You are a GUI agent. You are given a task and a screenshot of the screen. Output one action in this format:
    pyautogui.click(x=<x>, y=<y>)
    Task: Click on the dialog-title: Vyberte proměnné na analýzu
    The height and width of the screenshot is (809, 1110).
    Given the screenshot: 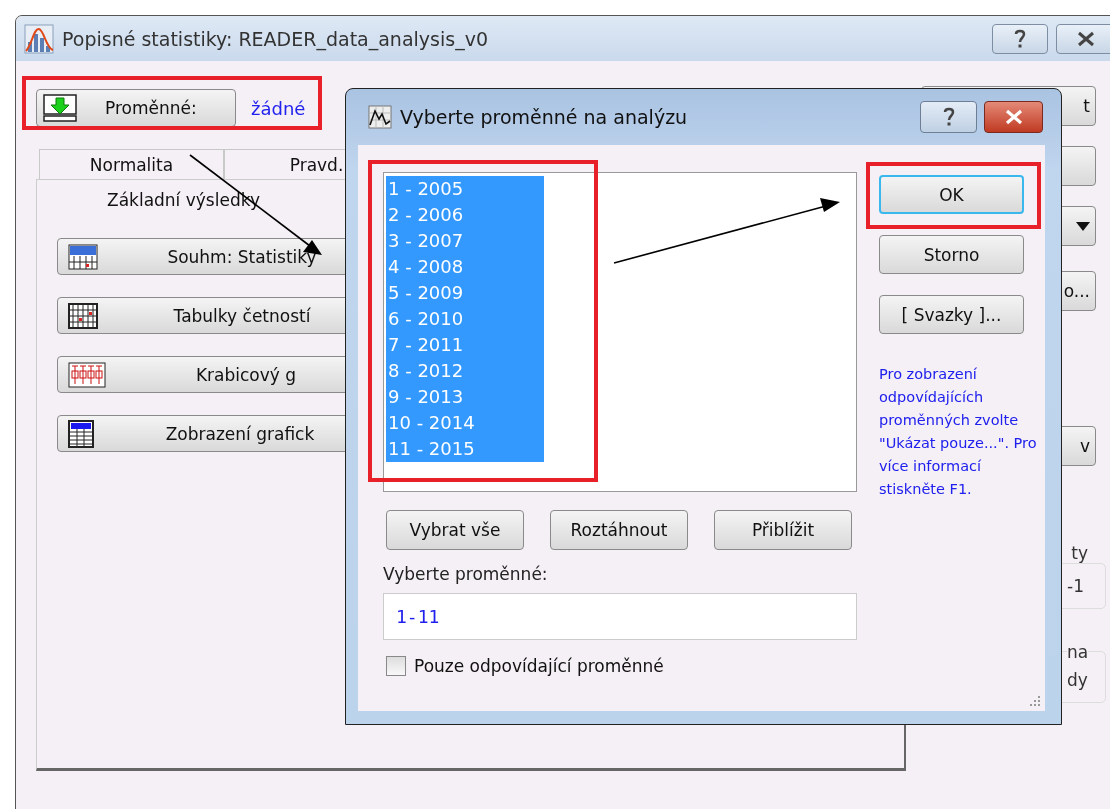 What is the action you would take?
    pyautogui.click(x=544, y=117)
    